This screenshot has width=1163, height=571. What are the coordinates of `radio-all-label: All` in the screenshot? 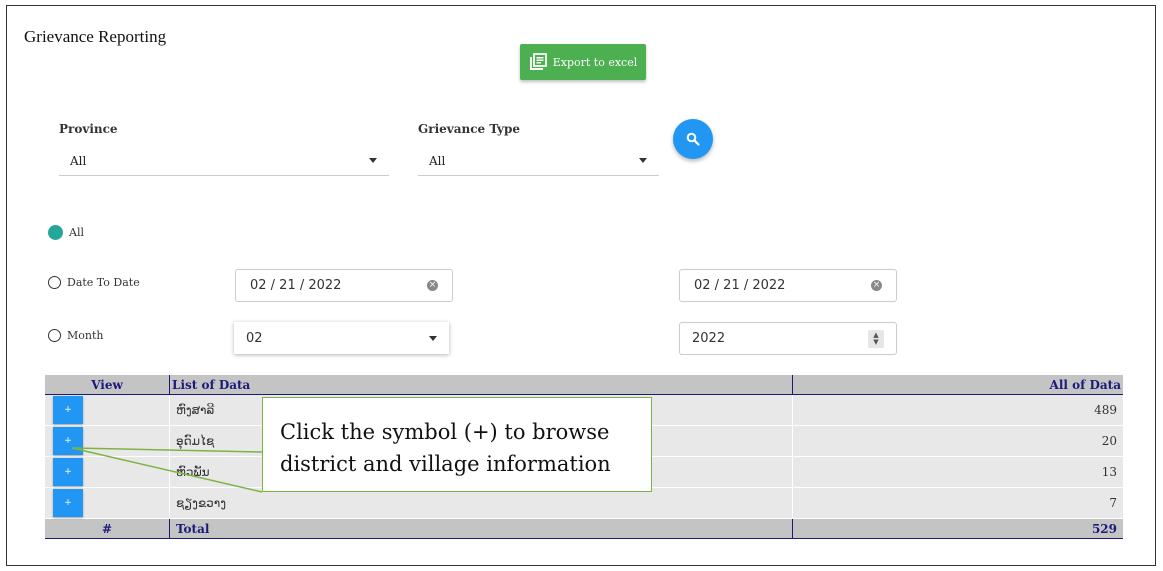 It's located at (76, 232).